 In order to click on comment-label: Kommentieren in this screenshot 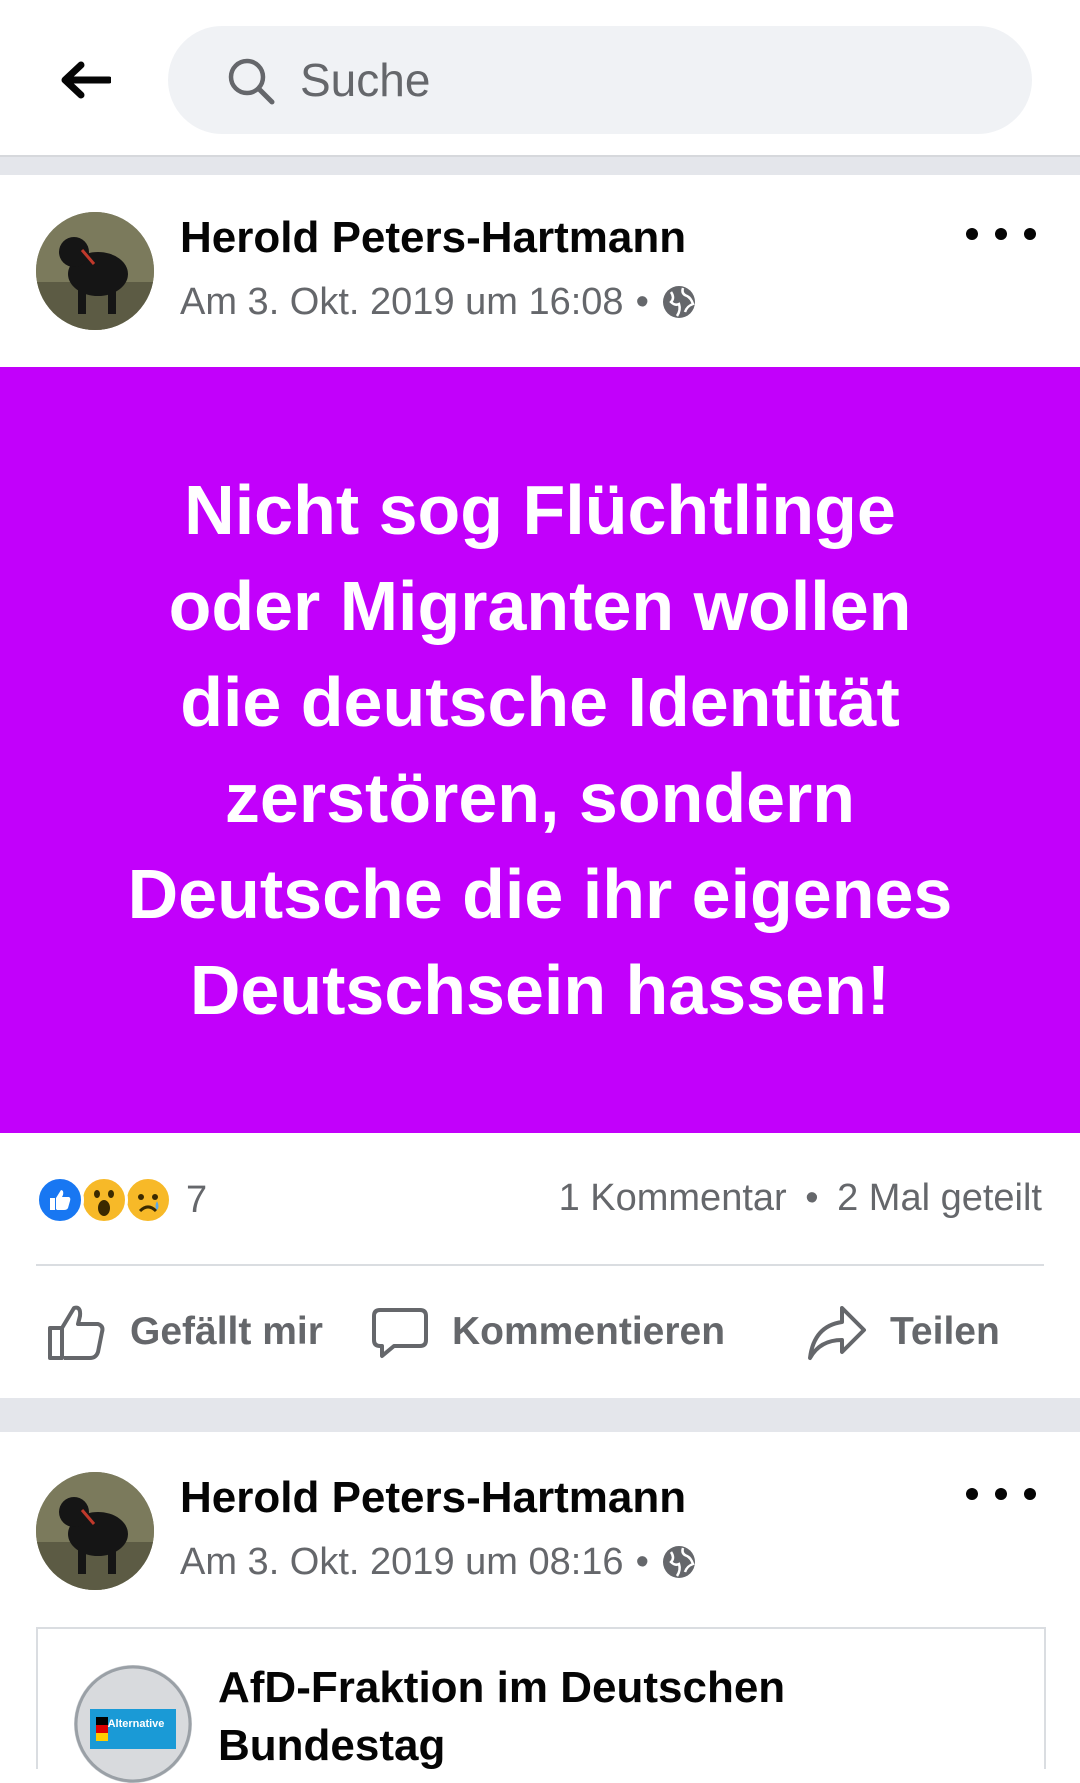, I will do `click(589, 1331)`.